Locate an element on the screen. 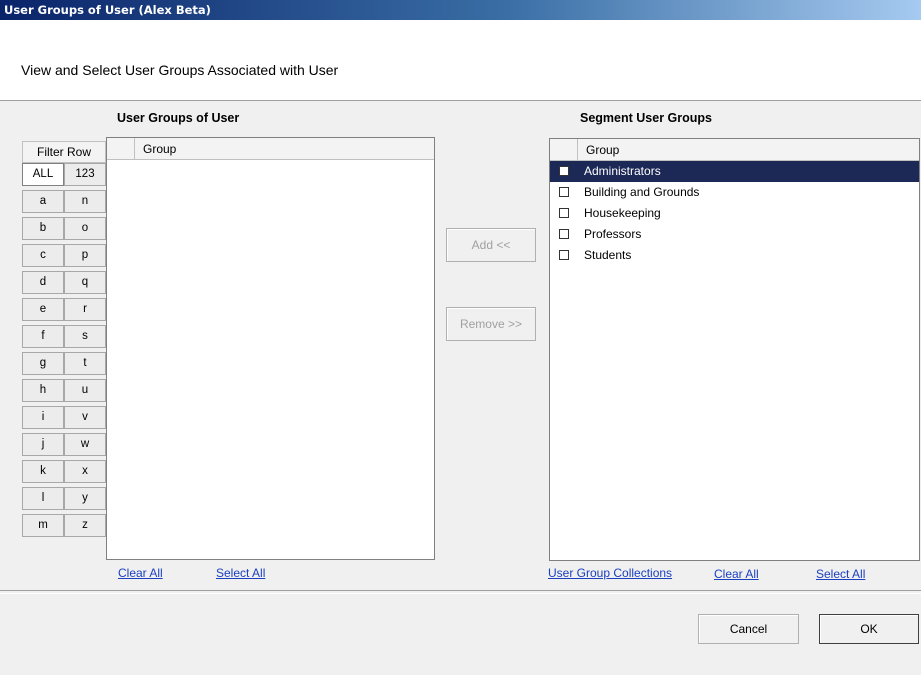 The height and width of the screenshot is (675, 921). filter-button-c: c is located at coordinates (43, 255).